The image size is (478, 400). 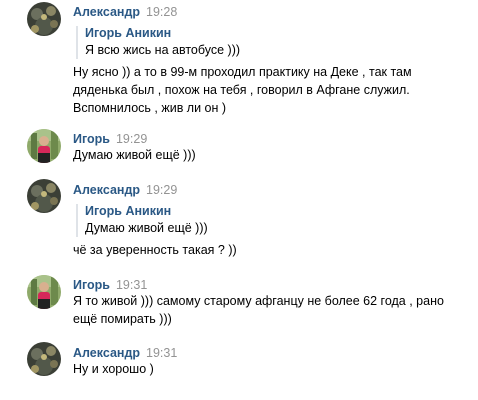 I want to click on message-header: Александр 19:31, so click(x=125, y=353).